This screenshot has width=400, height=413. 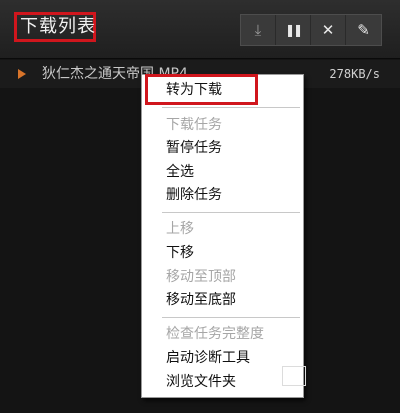 I want to click on task-speed: 278KB/s, so click(x=354, y=74).